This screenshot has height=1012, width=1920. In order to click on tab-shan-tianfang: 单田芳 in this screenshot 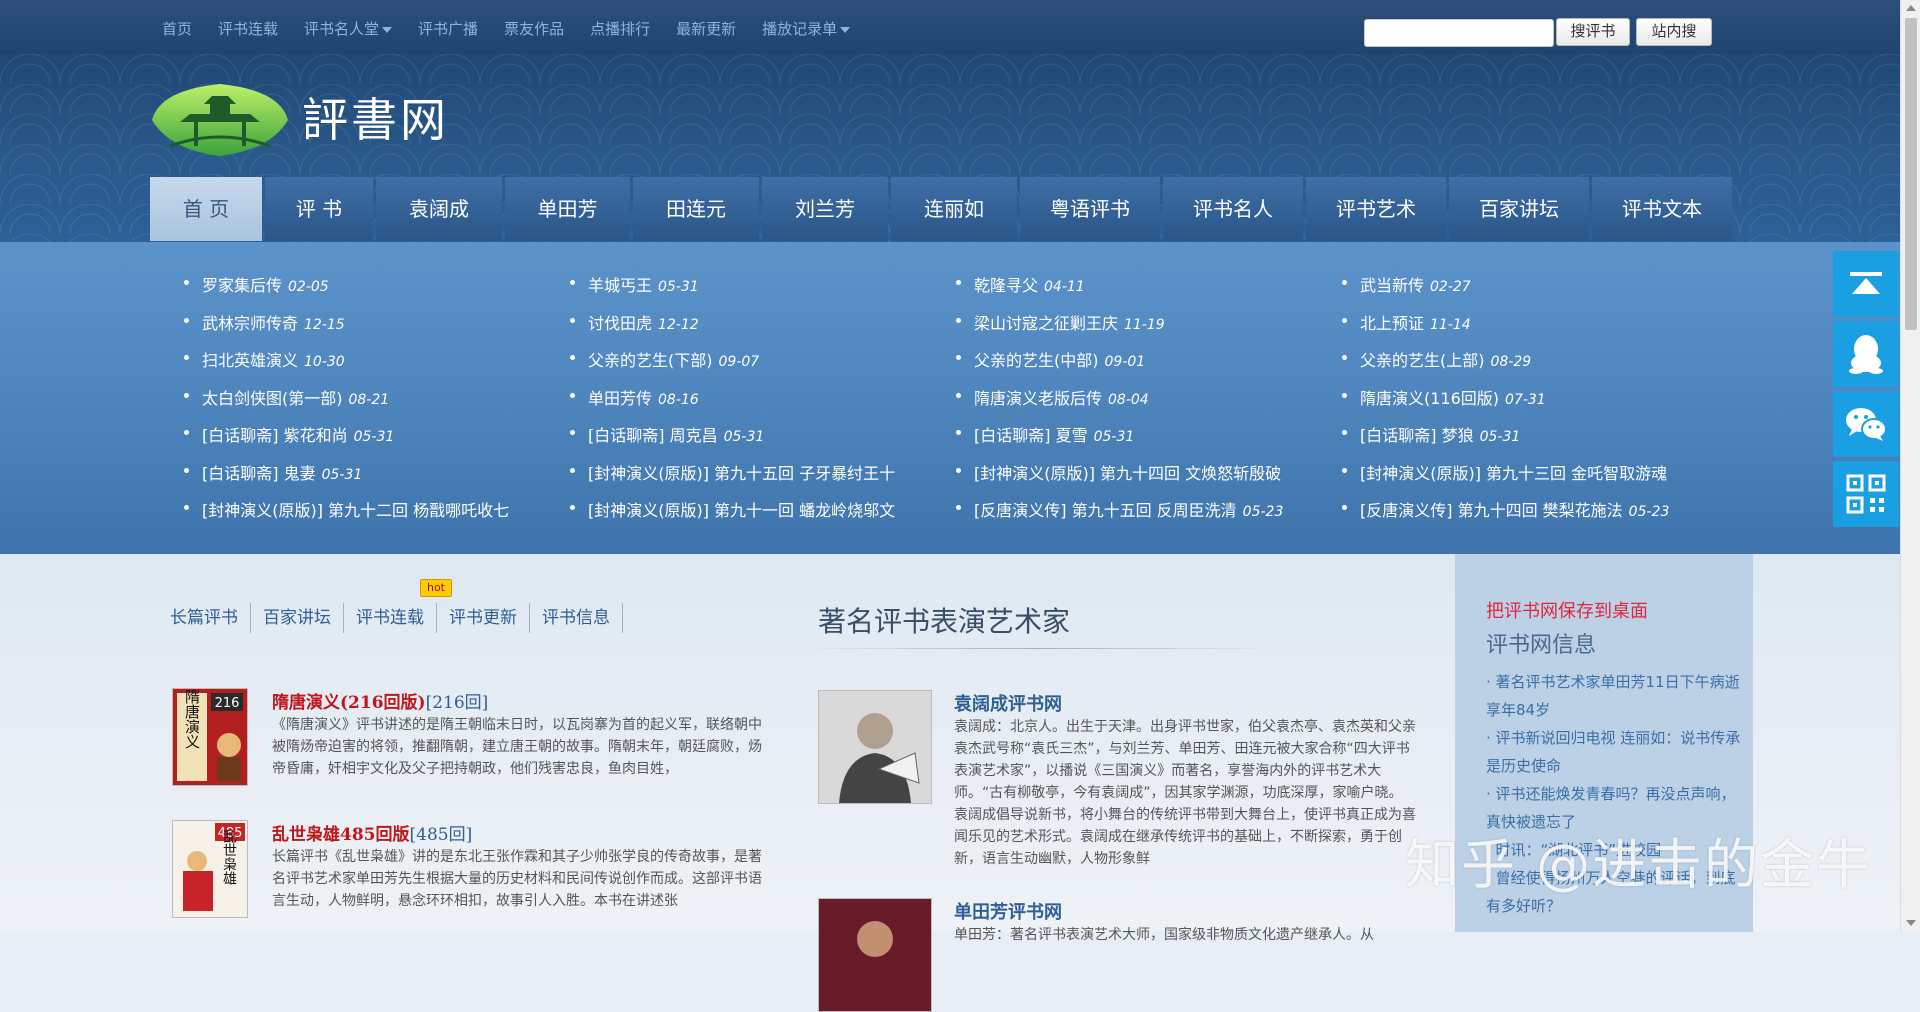, I will do `click(567, 209)`.